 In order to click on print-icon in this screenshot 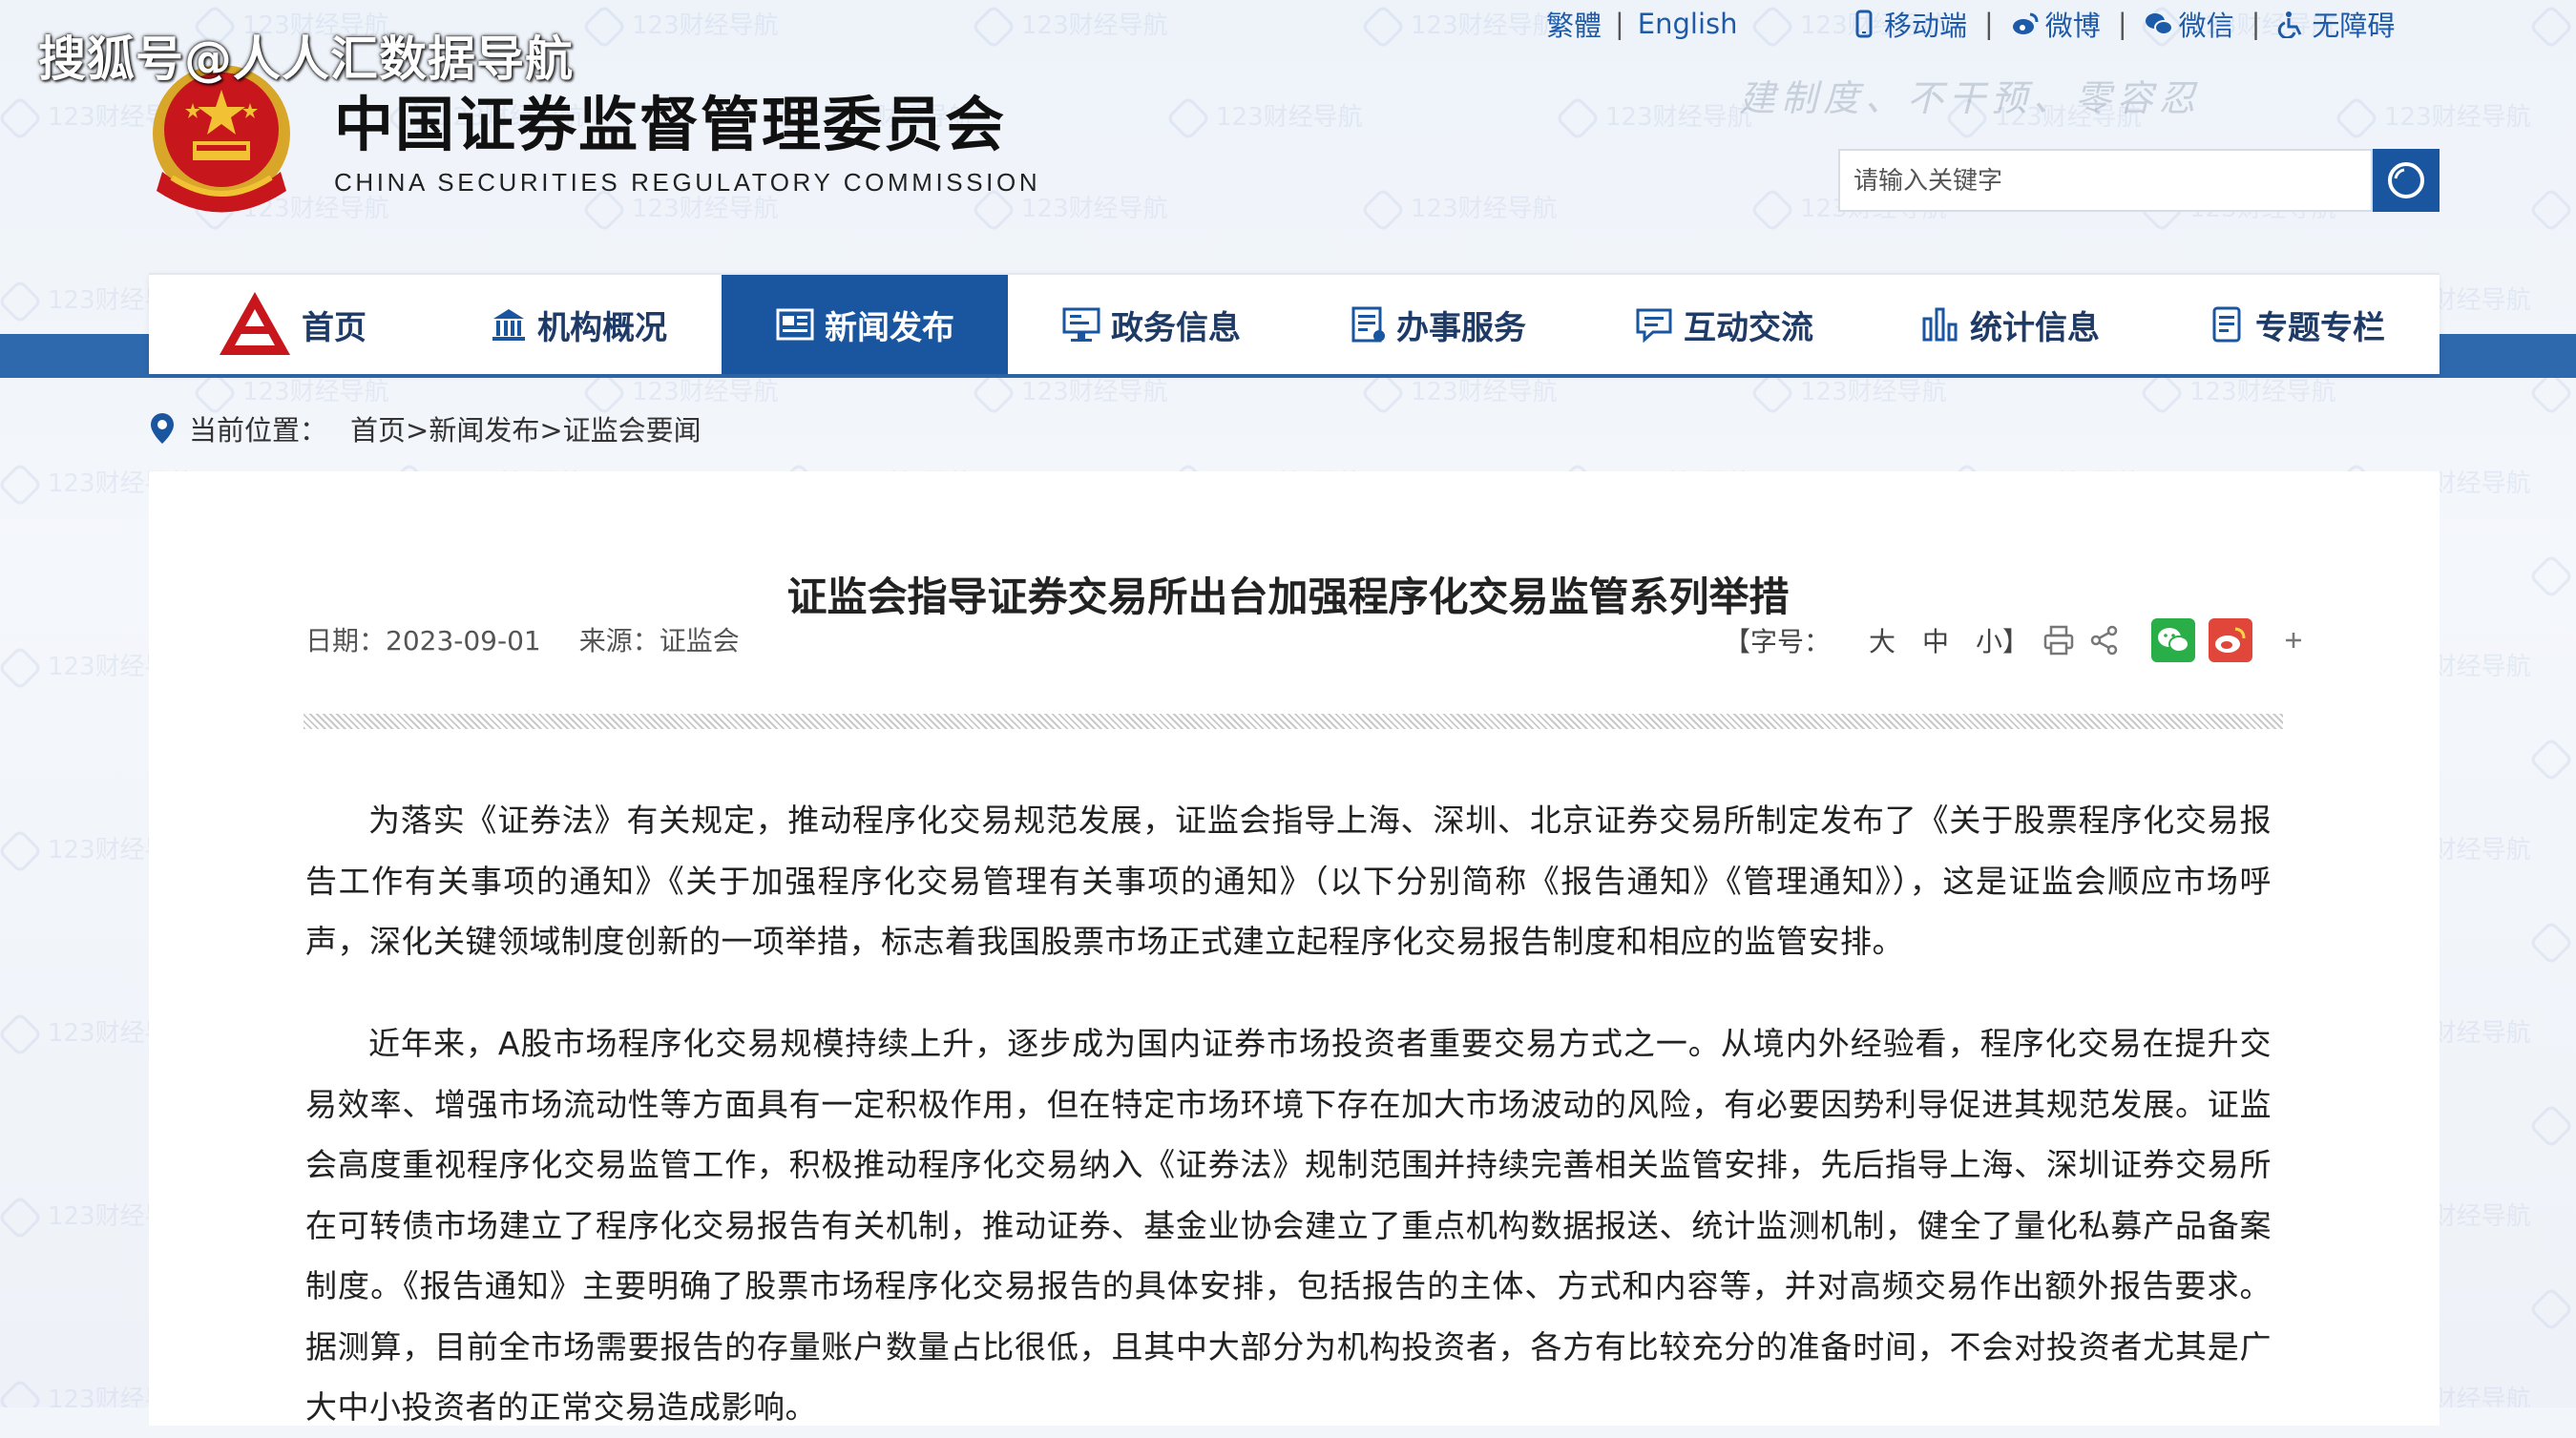, I will do `click(2058, 640)`.